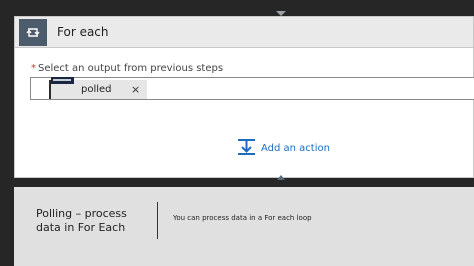 This screenshot has height=266, width=474. I want to click on add-action-icon, so click(246, 147).